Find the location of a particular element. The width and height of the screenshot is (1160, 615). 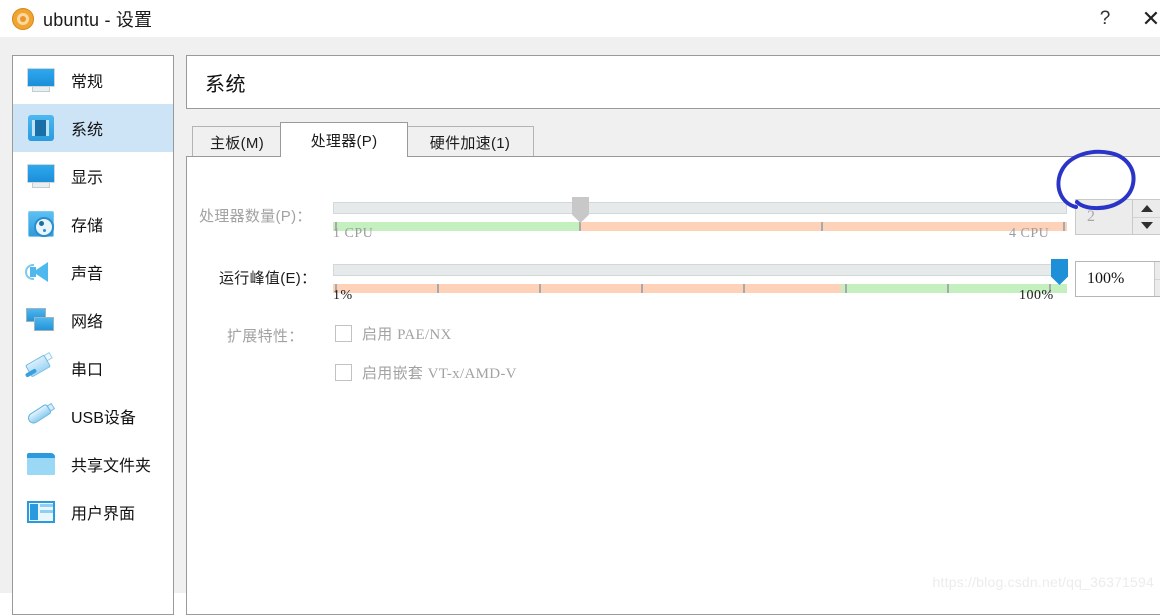

hard-disk-icon is located at coordinates (41, 224).